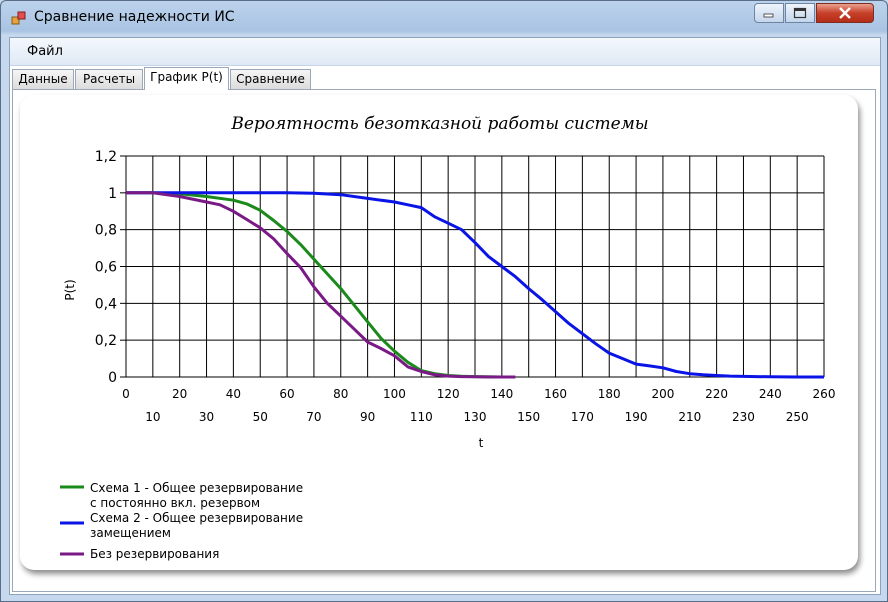  I want to click on x-tick-label: 200, so click(662, 394).